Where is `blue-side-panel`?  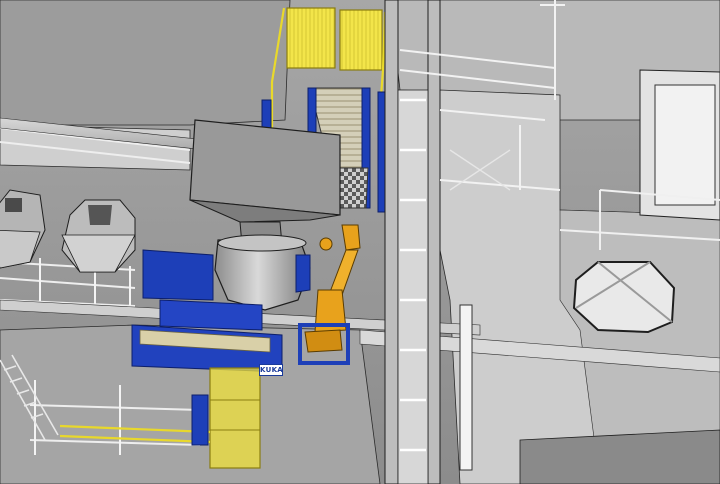
blue-side-panel is located at coordinates (200, 420).